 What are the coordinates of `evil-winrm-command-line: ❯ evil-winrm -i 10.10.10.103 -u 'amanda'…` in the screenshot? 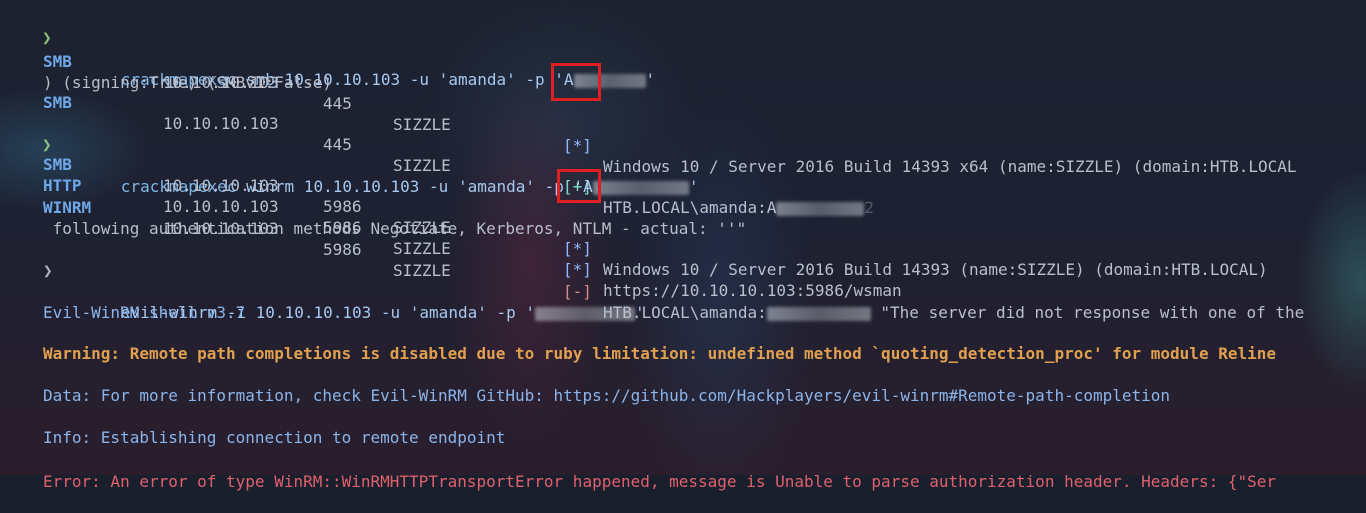 It's located at (344, 291).